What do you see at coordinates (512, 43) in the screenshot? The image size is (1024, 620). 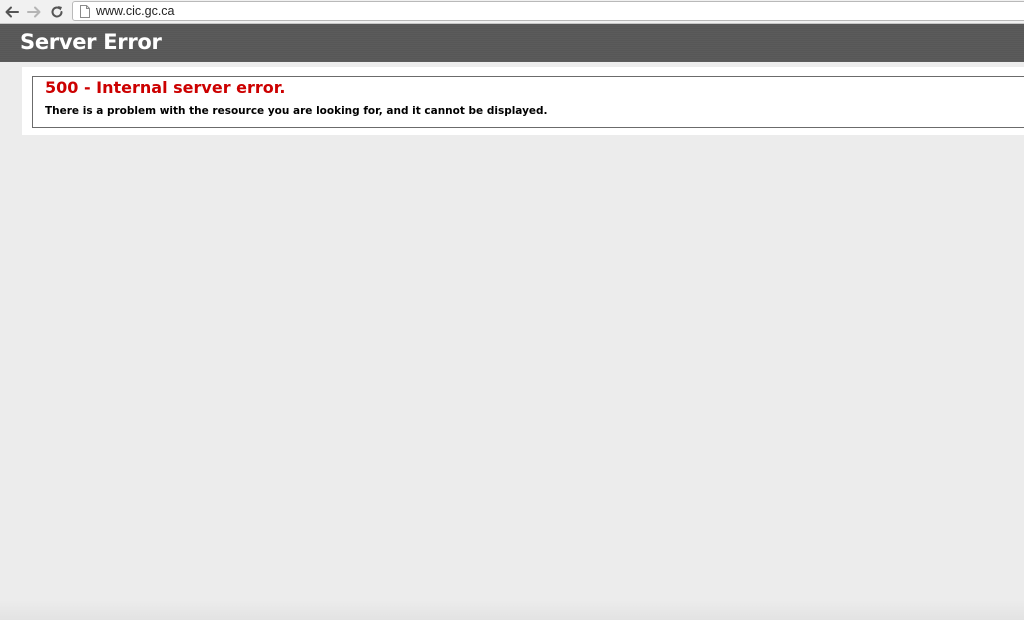 I see `site-header: Server Error` at bounding box center [512, 43].